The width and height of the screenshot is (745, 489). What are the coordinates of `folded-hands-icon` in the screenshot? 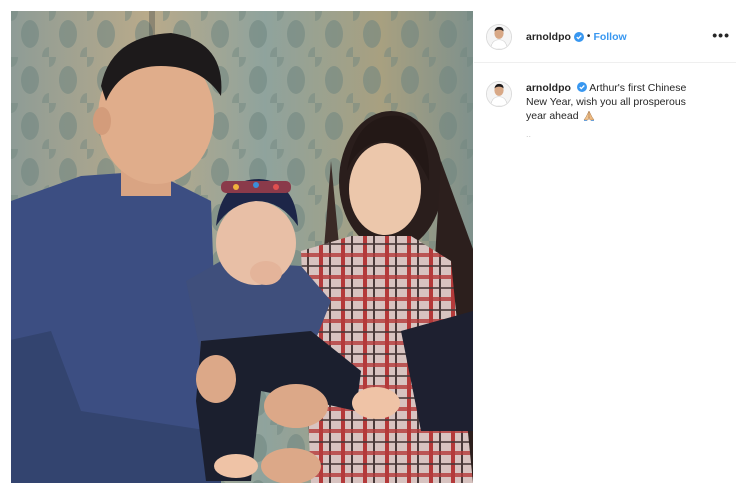 It's located at (589, 115).